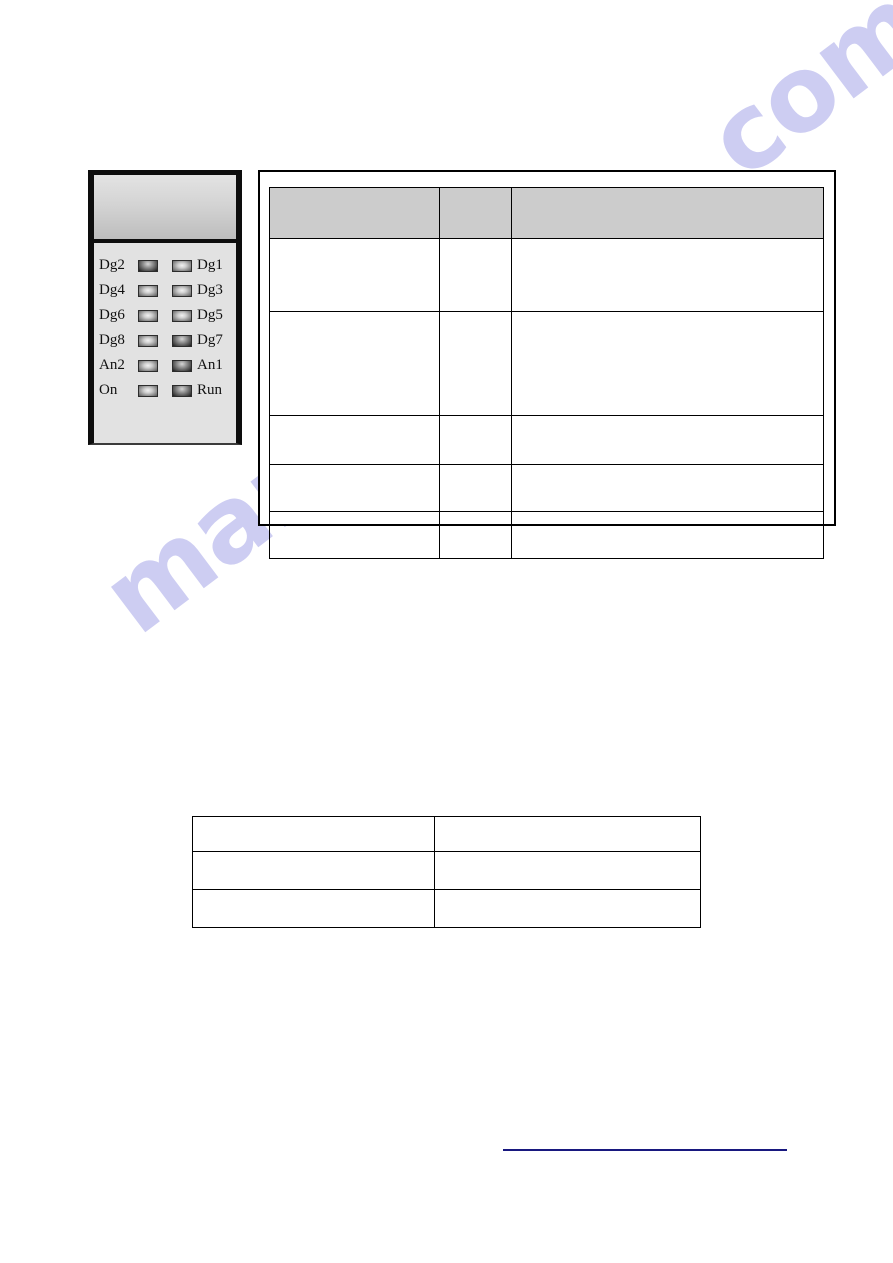 The image size is (893, 1263). Describe the element at coordinates (567, 870) in the screenshot. I see `info-cell-r2c2` at that location.